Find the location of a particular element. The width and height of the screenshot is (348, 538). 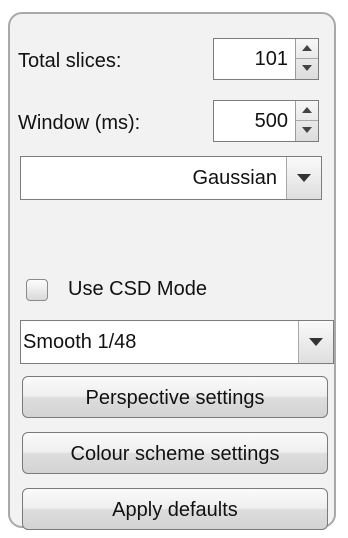

total-slices-increment-button is located at coordinates (307, 49).